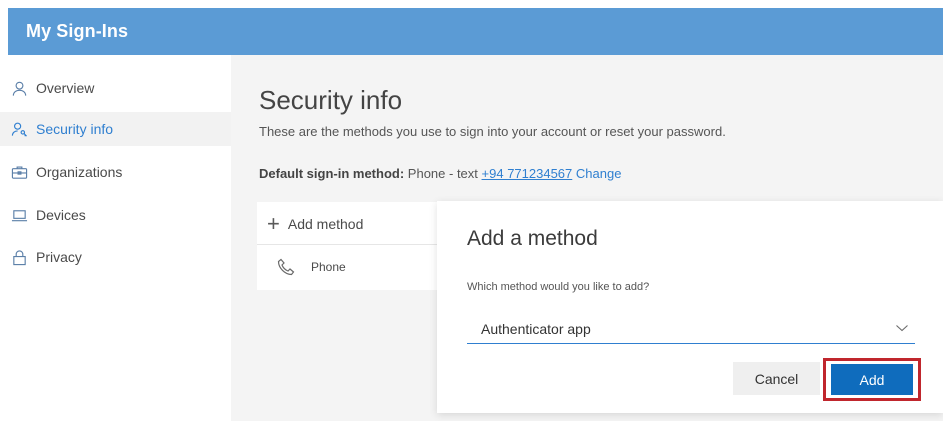  I want to click on method-name: Phone, so click(328, 267).